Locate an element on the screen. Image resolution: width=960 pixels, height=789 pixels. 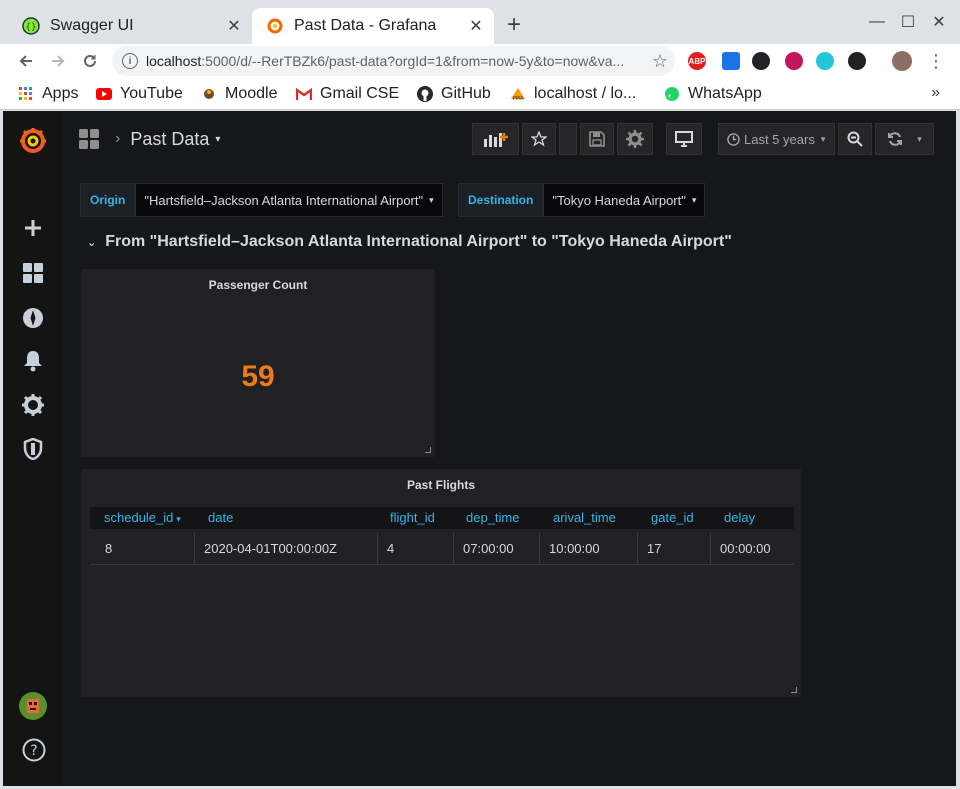
tab-past-data-grafana: Past Data - Grafana ✕ is located at coordinates (373, 26).